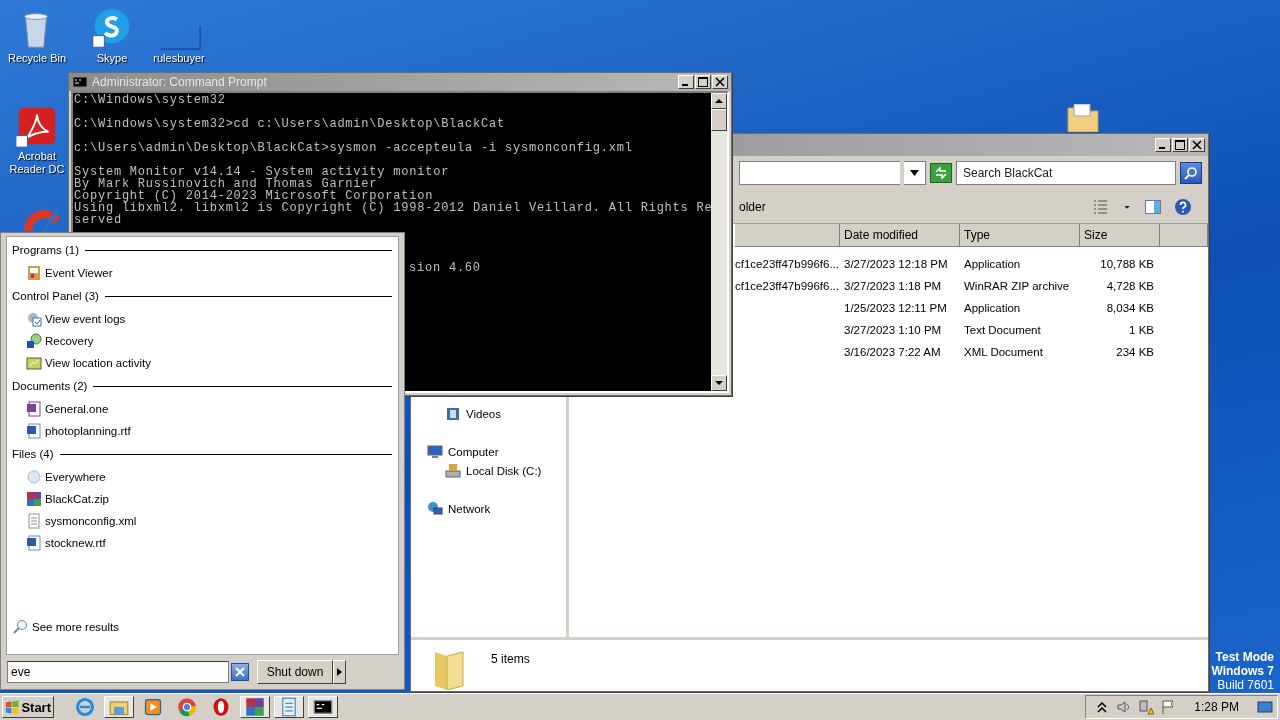 This screenshot has width=1280, height=720. What do you see at coordinates (893, 286) in the screenshot?
I see `table-cell-text: 3/27/2023 1:18 PM` at bounding box center [893, 286].